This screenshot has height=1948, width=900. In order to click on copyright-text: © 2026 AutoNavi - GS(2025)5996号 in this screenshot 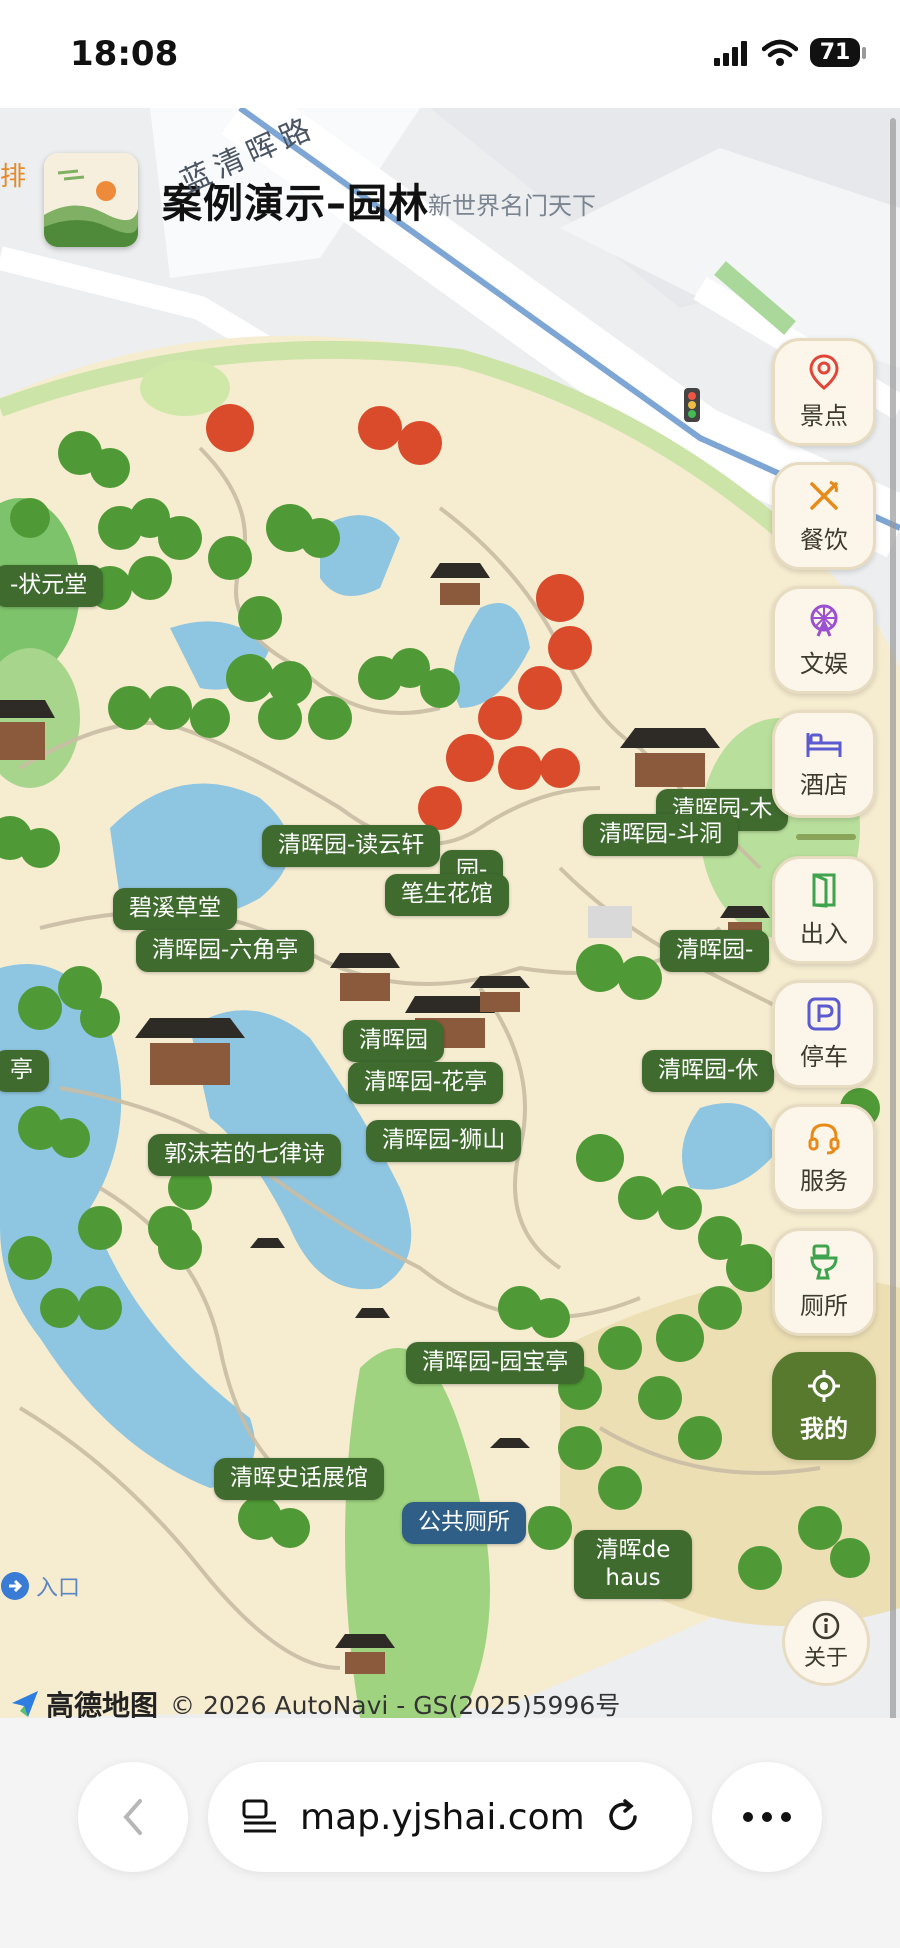, I will do `click(395, 1704)`.